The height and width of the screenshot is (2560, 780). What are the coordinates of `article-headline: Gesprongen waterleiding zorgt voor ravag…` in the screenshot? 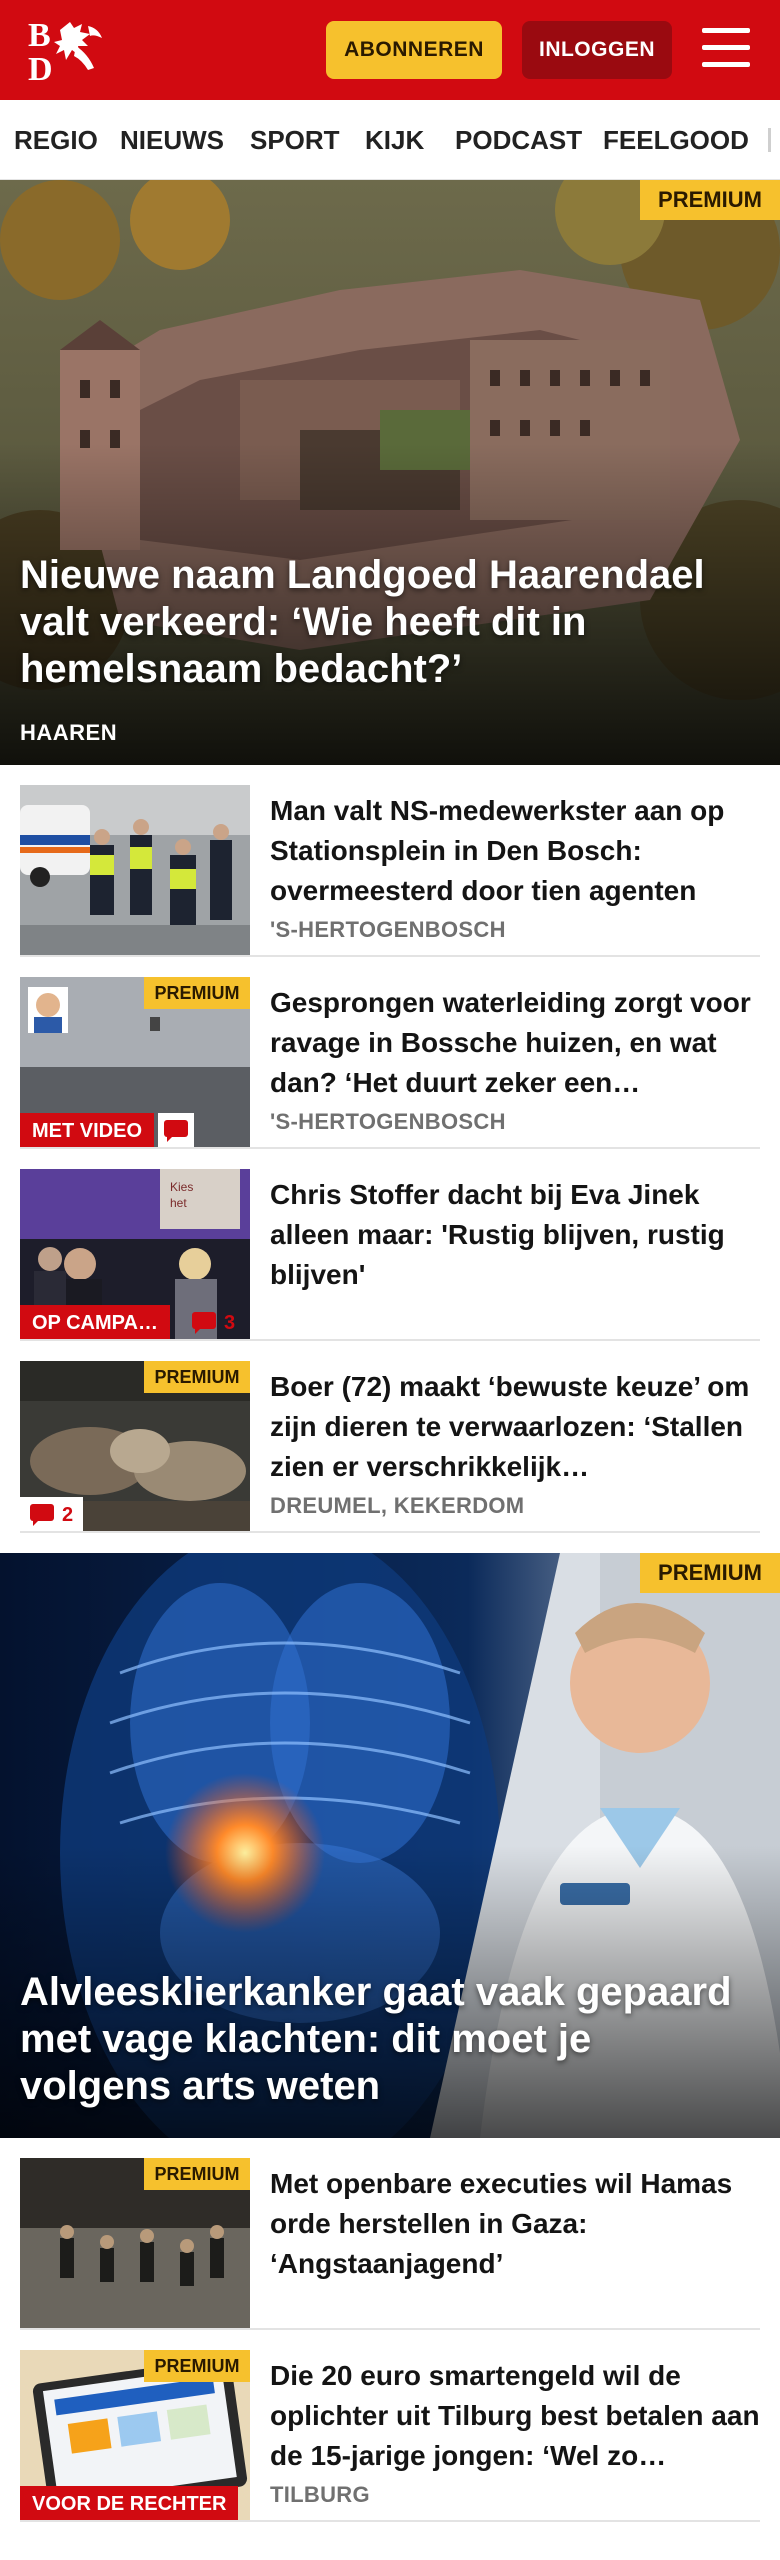 It's located at (520, 1043).